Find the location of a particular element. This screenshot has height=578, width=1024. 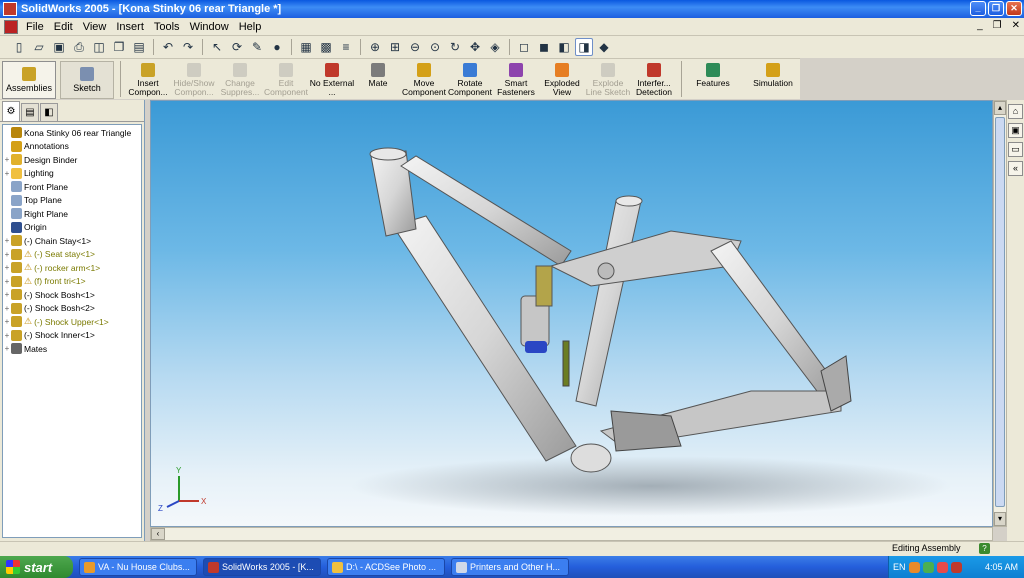

tree-item: + (-) Shock Inner<1> is located at coordinates (72, 336).